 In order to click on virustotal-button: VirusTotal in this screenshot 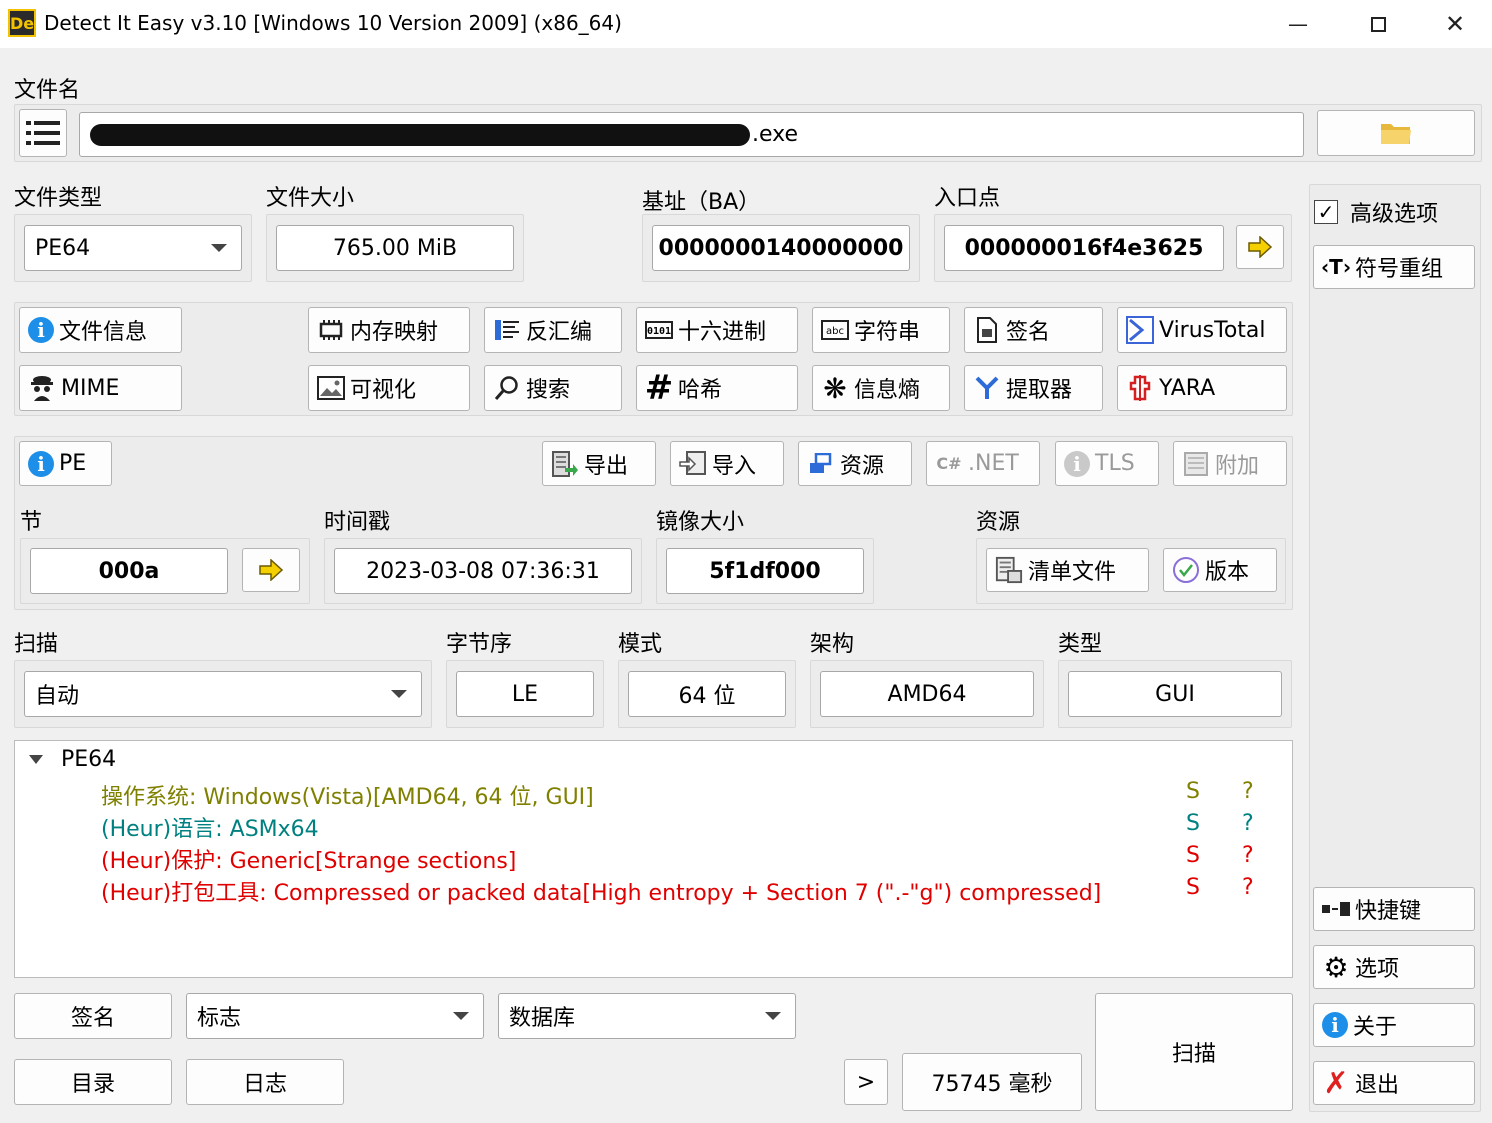, I will do `click(1202, 330)`.